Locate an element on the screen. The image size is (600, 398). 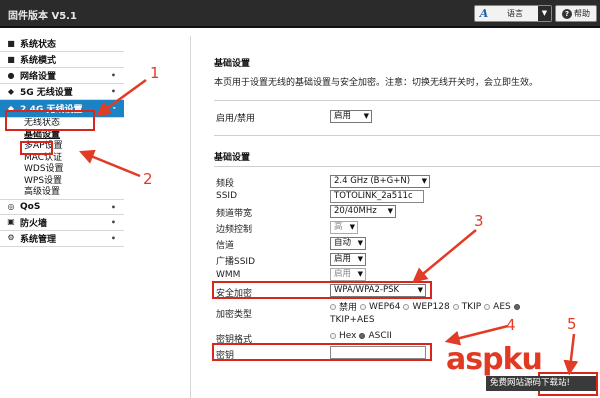
section-title-basic-2: 基础设置 is located at coordinates (232, 158).